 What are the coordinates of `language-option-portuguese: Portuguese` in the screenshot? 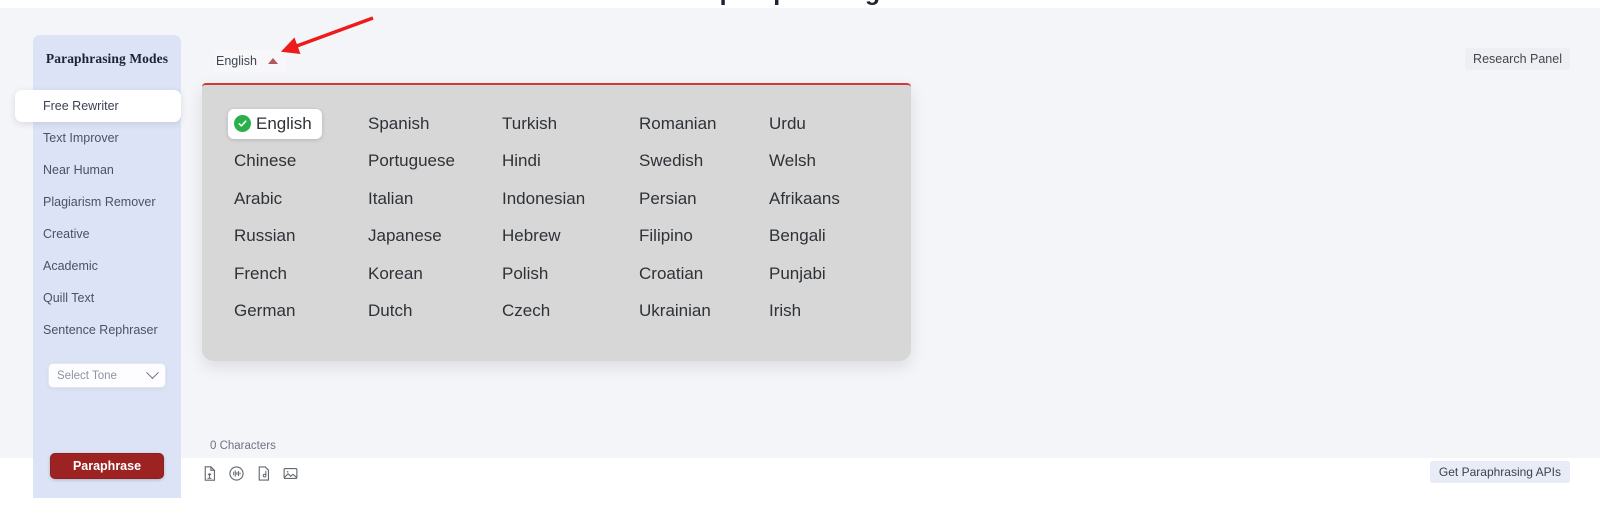 It's located at (435, 162).